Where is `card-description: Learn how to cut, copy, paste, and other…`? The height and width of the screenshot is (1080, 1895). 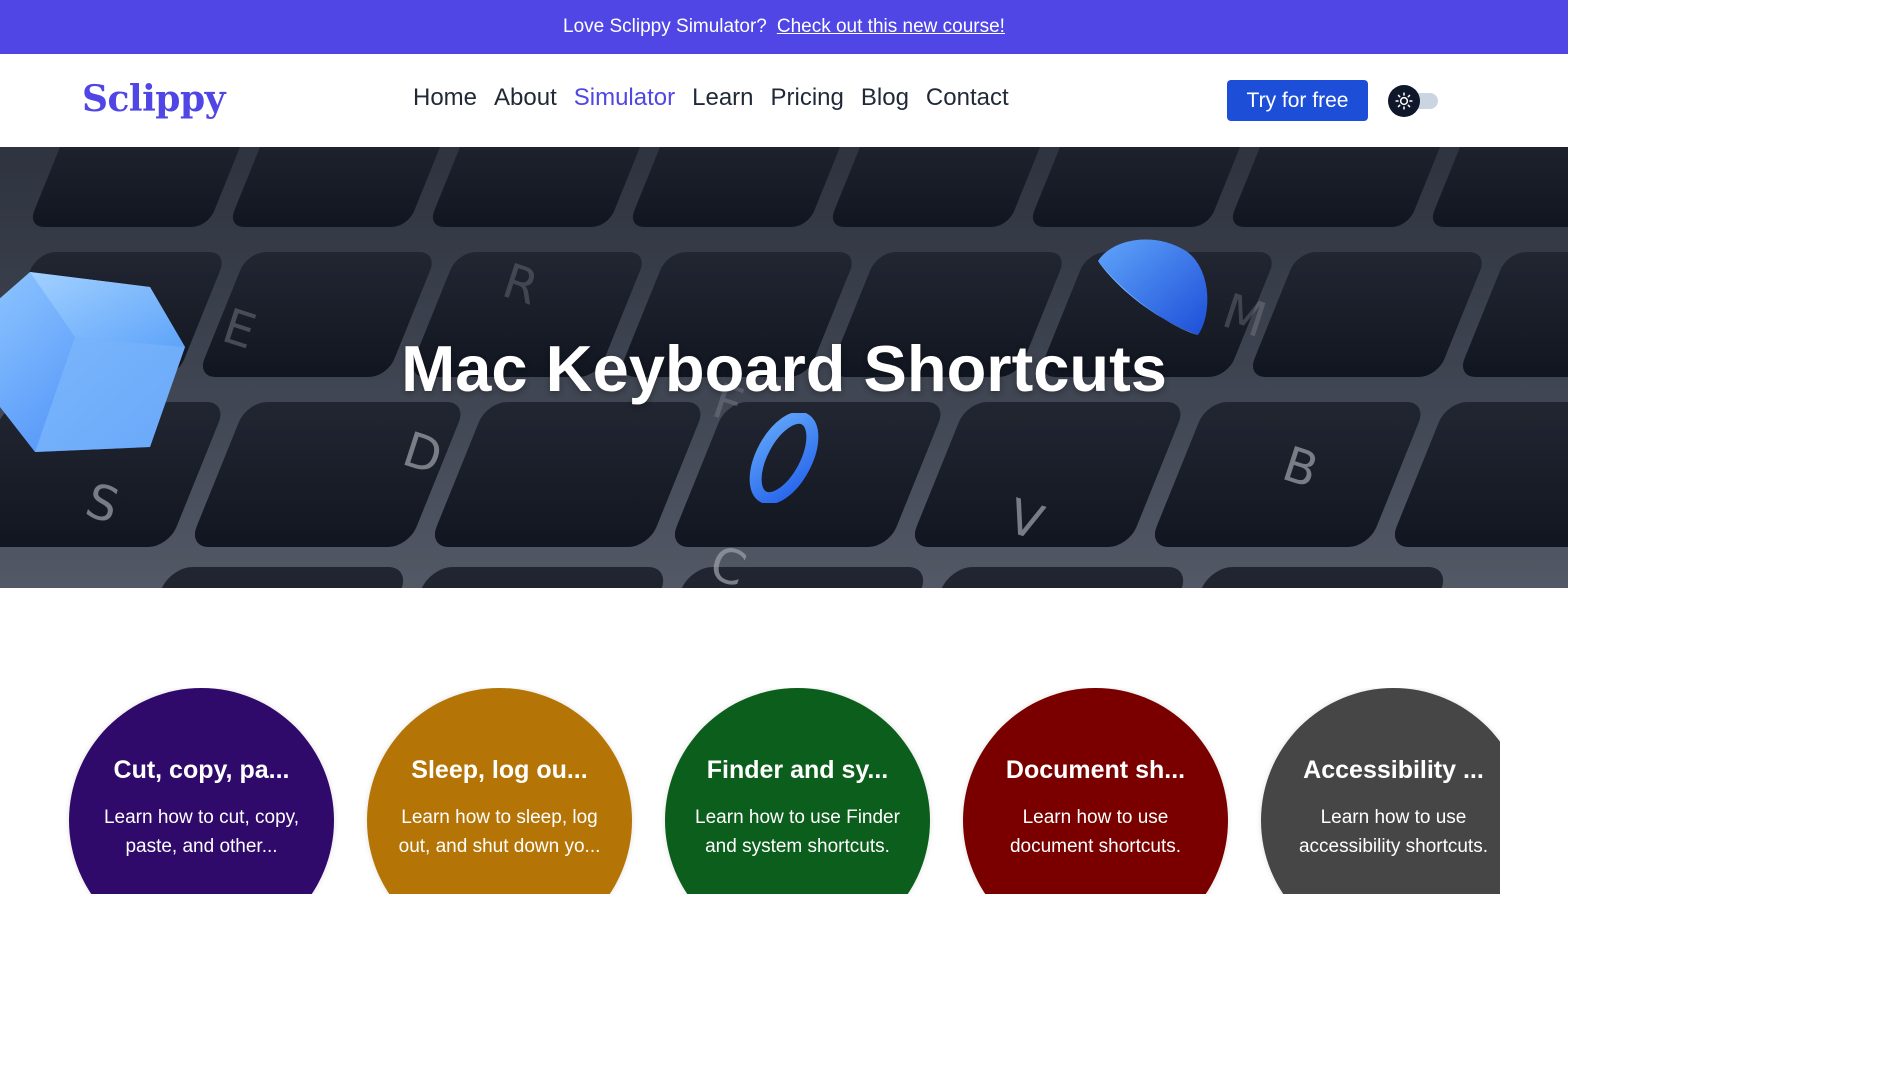 card-description: Learn how to cut, copy, paste, and other… is located at coordinates (201, 832).